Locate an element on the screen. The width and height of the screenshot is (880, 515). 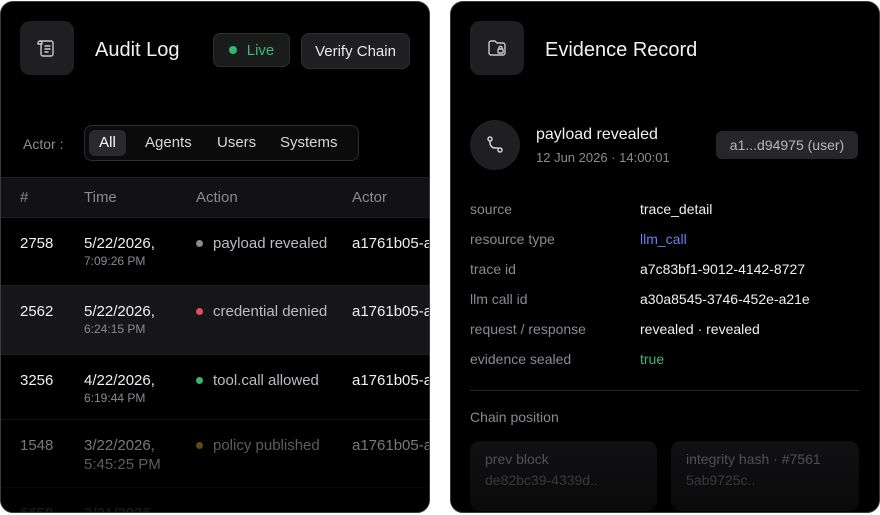
field-value-request-response: revealed · revealed is located at coordinates (700, 329).